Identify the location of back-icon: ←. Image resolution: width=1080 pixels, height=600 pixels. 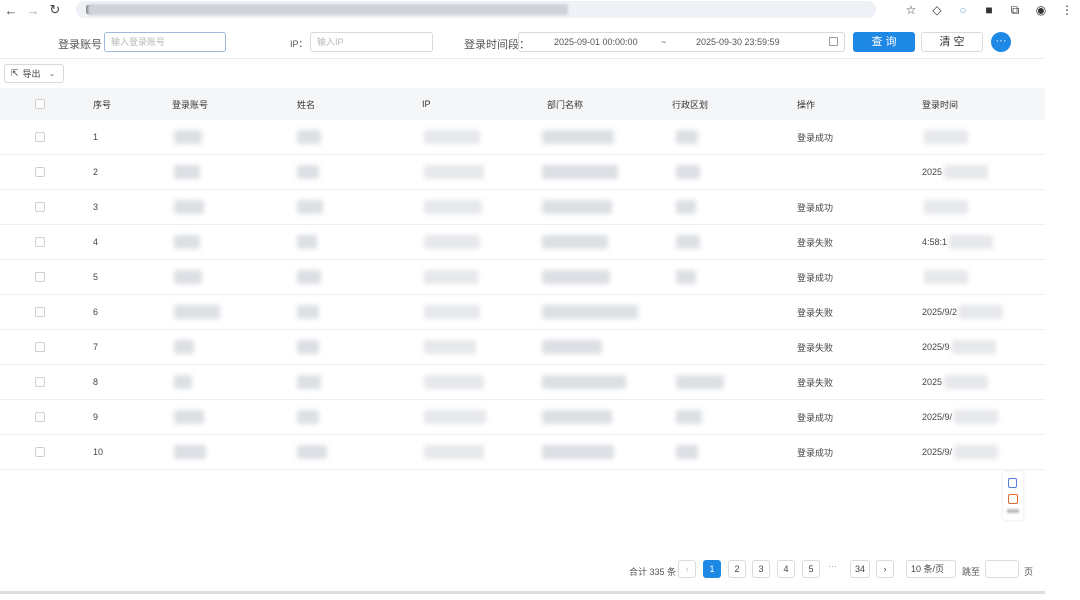
(11, 10).